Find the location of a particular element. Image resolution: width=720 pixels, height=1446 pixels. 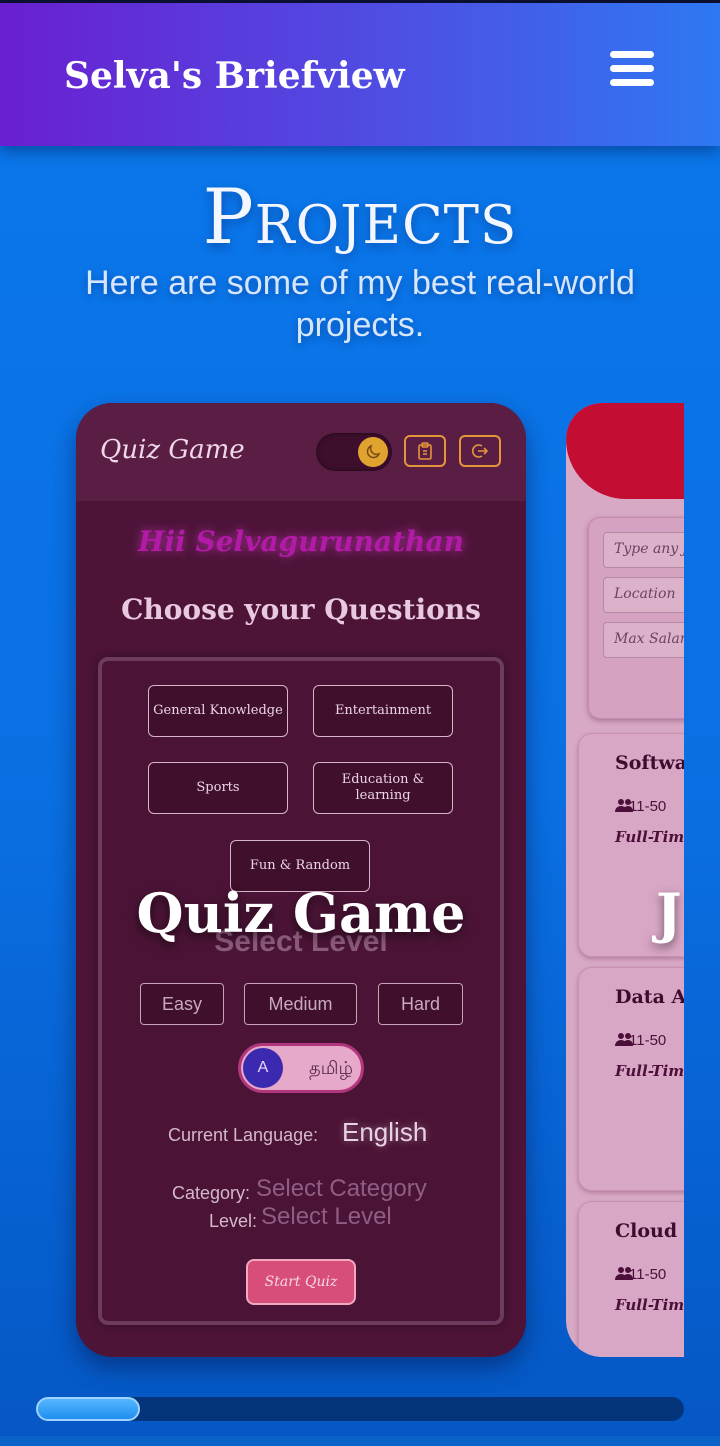

top-navbar: Selva's Briefview is located at coordinates (360, 73).